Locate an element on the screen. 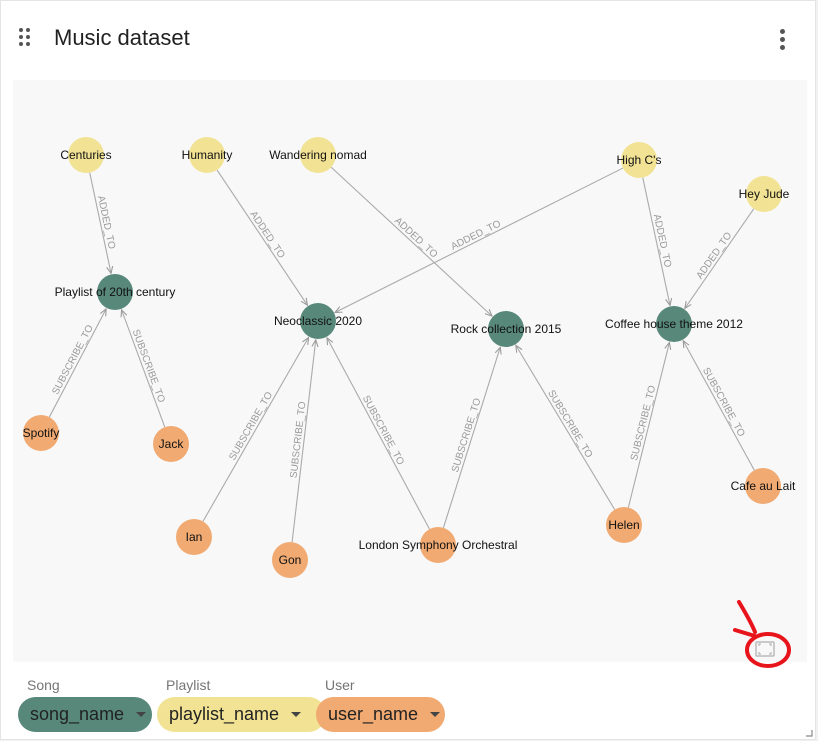 This screenshot has width=818, height=741. graph-node-humanity: Humanity is located at coordinates (207, 155).